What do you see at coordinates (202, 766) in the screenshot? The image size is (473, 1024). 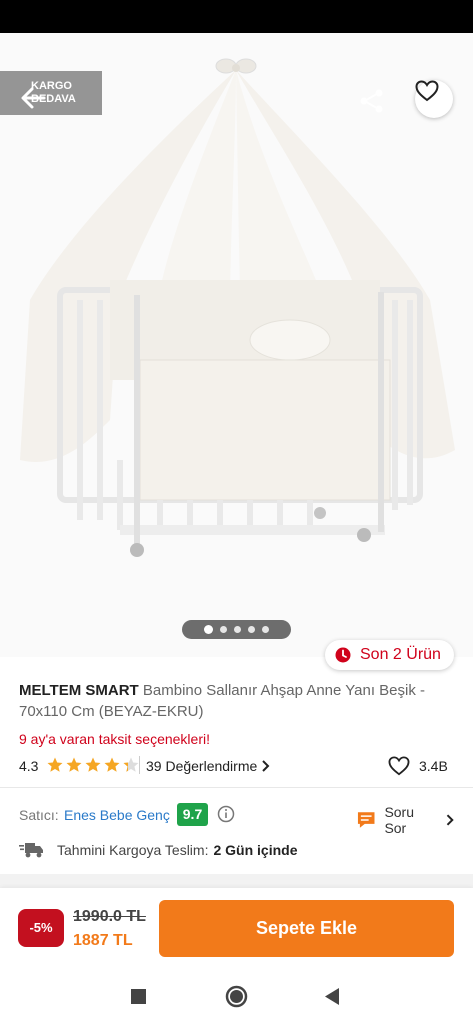 I see `reviews-count: 39 Değerlendirme` at bounding box center [202, 766].